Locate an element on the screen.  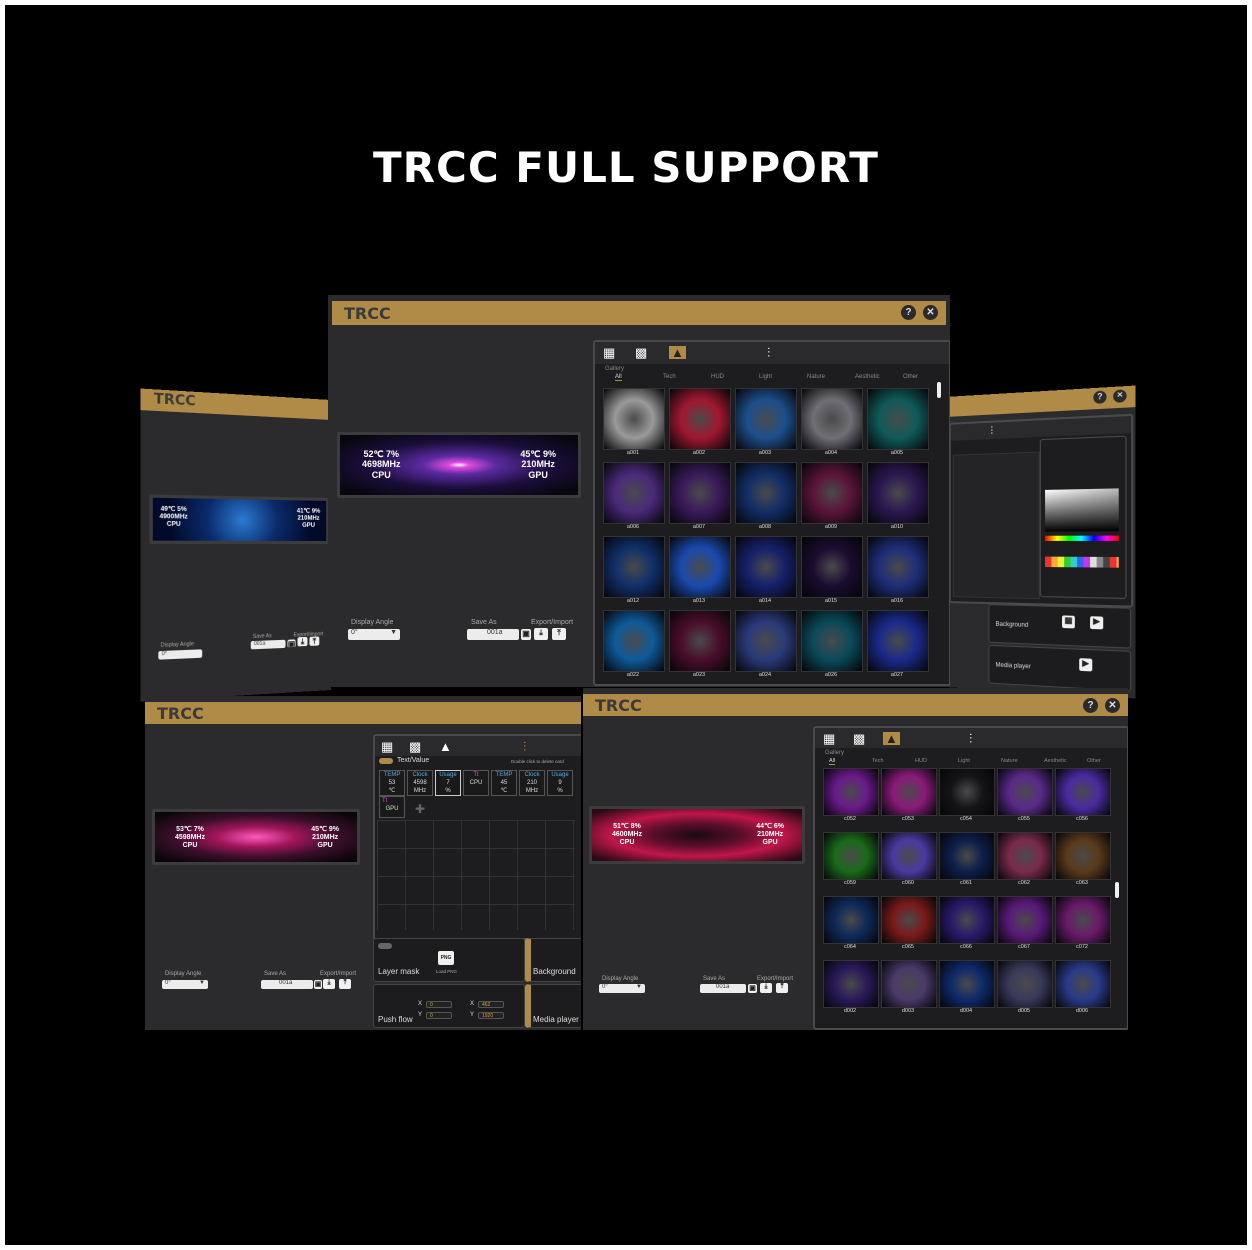
text-value-card: Tt CPU is located at coordinates (476, 783).